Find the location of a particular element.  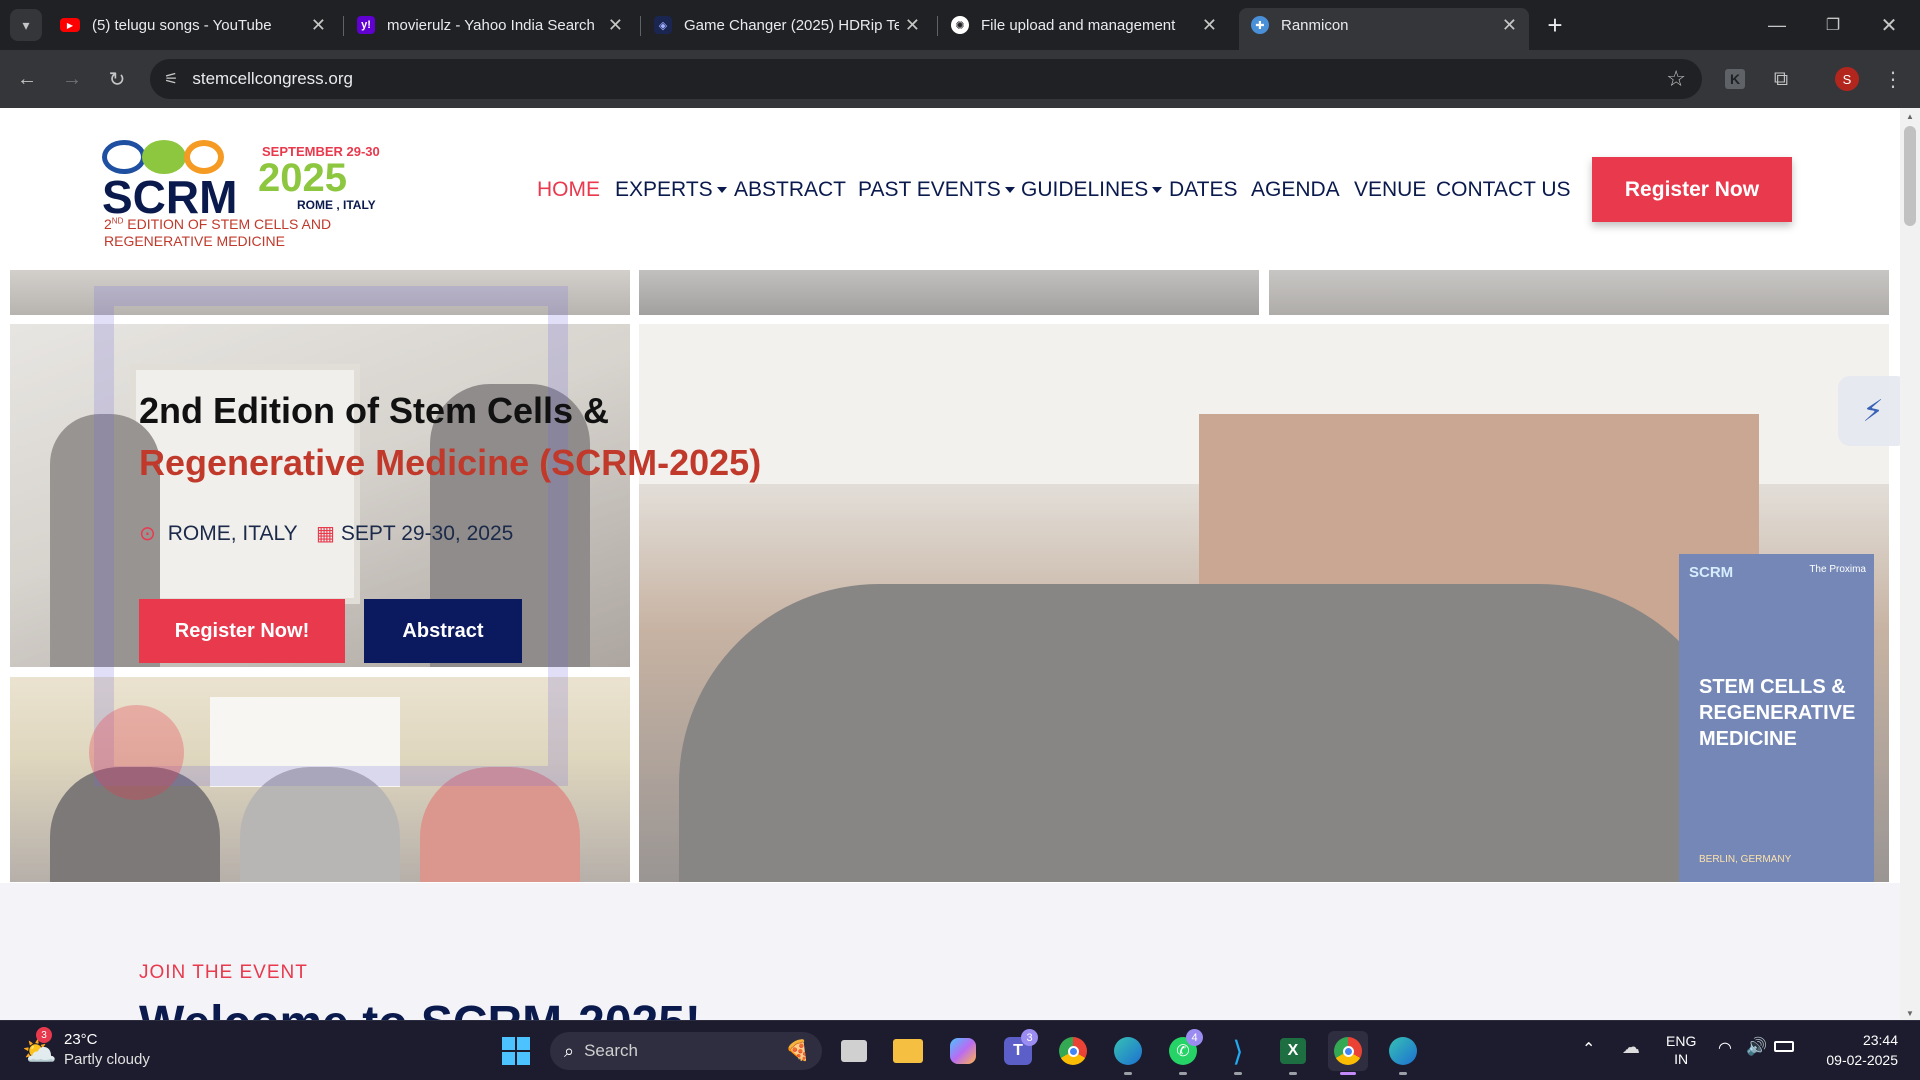

tab-file-upload: ✺ File upload and management ✕ is located at coordinates (1084, 25).